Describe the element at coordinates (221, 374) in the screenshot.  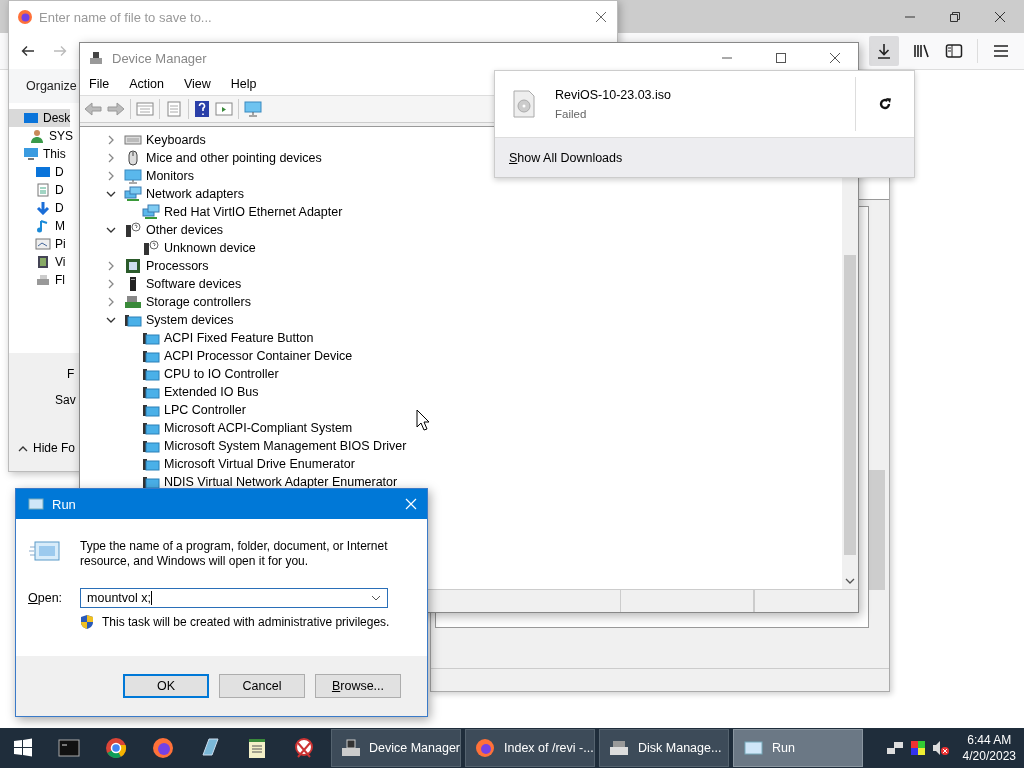
I see `tree-item: CPU to IO Controller` at that location.